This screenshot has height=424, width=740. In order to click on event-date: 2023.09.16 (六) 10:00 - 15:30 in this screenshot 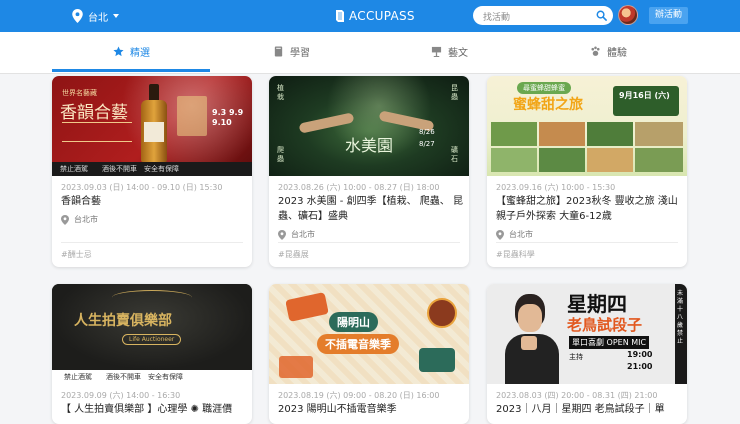, I will do `click(556, 187)`.